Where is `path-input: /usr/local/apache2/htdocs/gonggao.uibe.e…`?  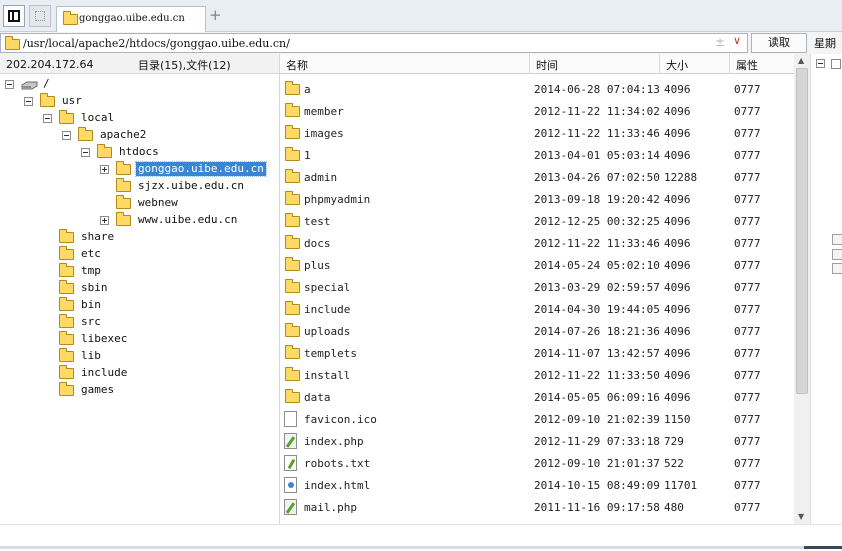
path-input: /usr/local/apache2/htdocs/gonggao.uibe.e… is located at coordinates (374, 43).